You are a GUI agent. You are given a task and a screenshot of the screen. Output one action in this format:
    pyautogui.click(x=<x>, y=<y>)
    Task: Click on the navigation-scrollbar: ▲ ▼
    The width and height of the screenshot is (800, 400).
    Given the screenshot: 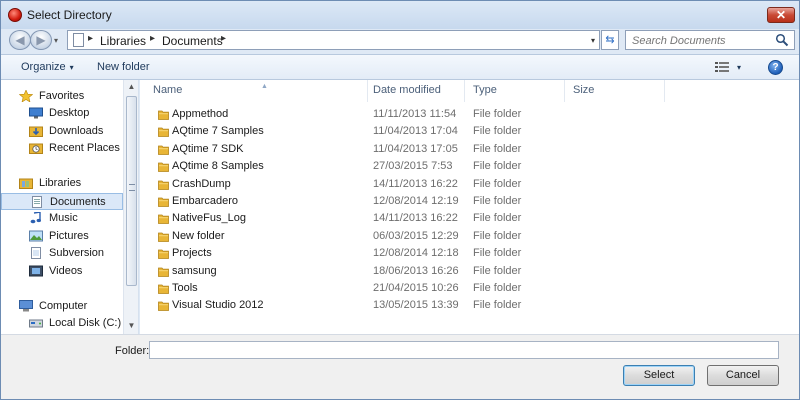 What is the action you would take?
    pyautogui.click(x=130, y=207)
    